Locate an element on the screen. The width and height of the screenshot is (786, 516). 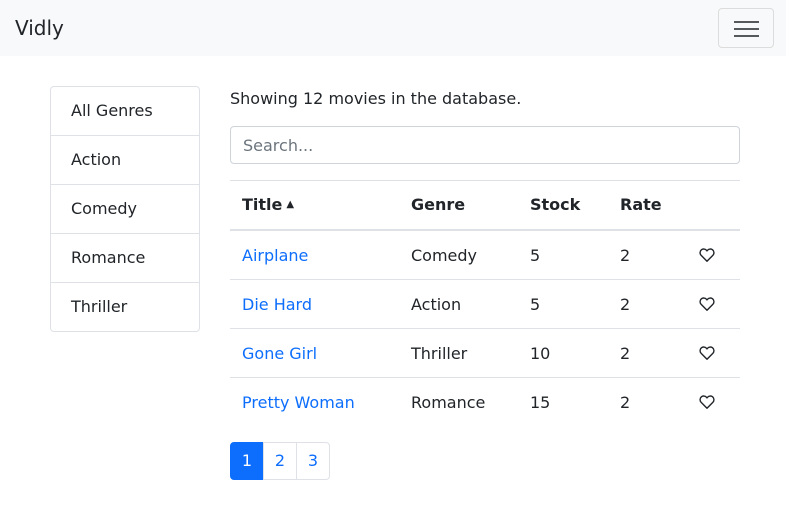
movie-title-link: Die Hard is located at coordinates (277, 304).